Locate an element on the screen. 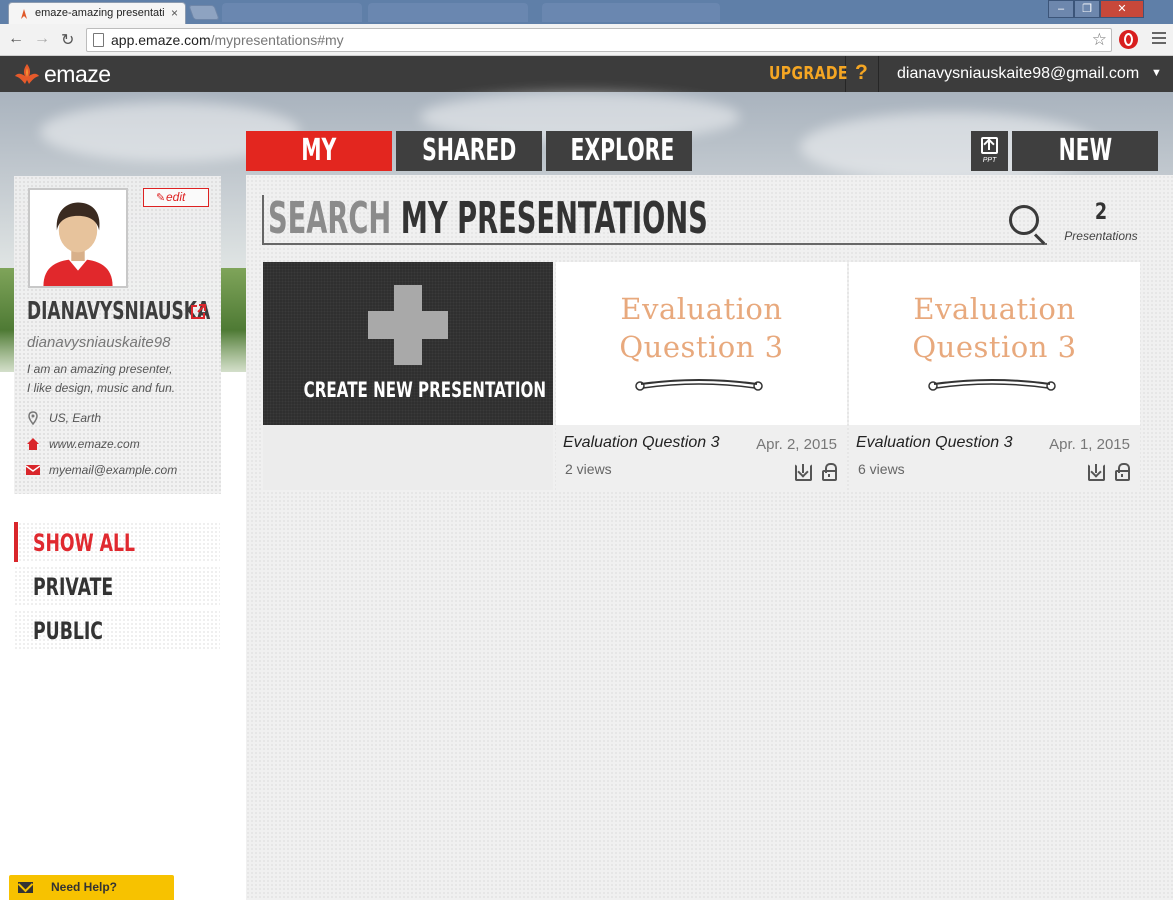 The width and height of the screenshot is (1173, 900). filter-public: PUBLIC is located at coordinates (117, 630).